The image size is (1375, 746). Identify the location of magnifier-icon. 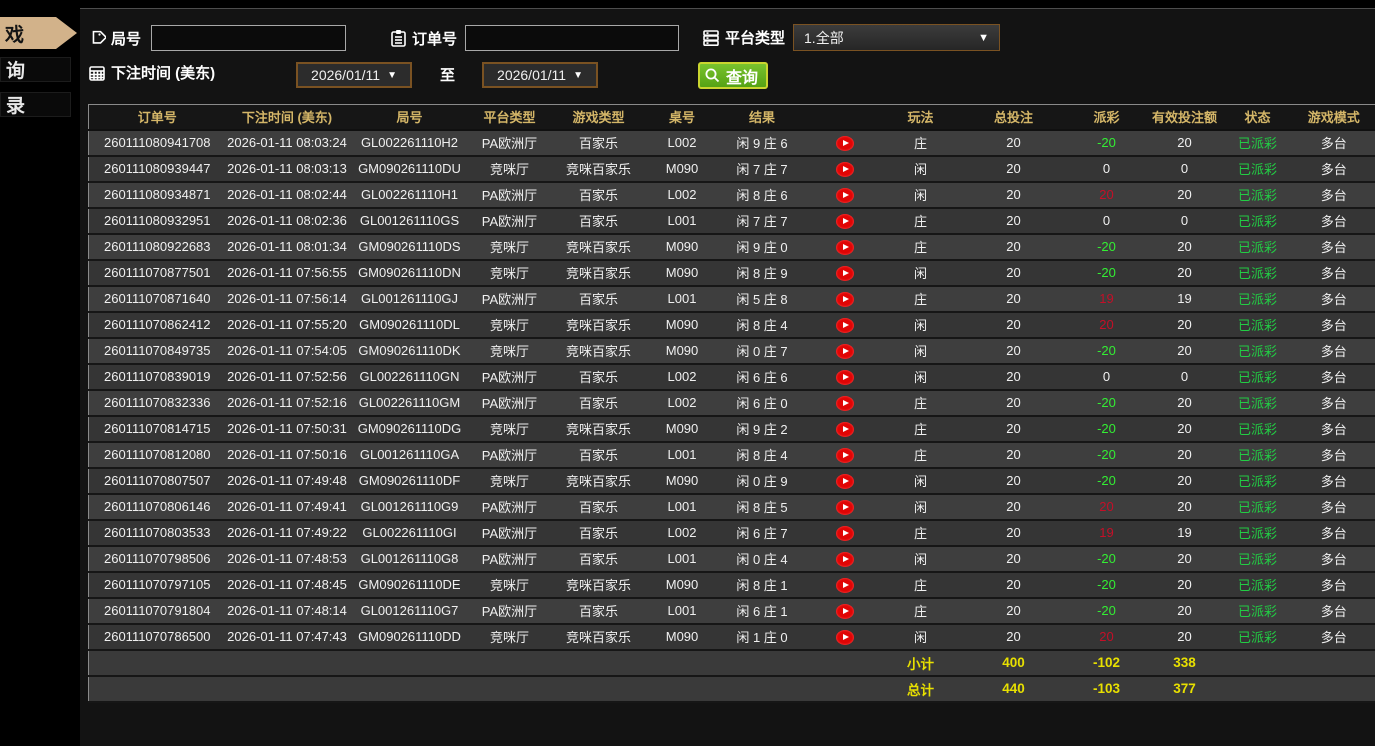
(712, 75).